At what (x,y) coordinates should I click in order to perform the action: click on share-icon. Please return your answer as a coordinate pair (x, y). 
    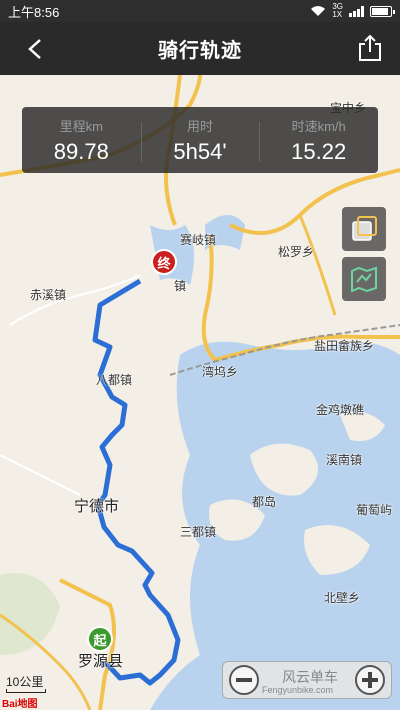
    Looking at the image, I should click on (370, 47).